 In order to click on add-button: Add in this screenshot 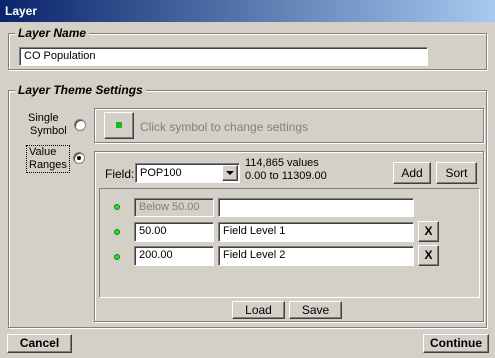, I will do `click(412, 173)`.